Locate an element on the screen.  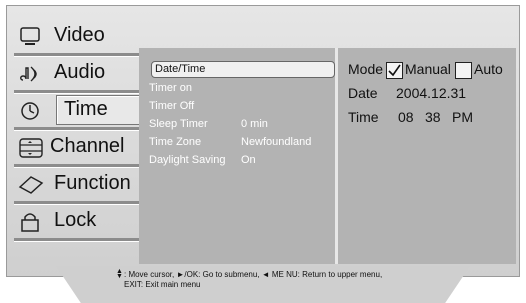
music-note-icon is located at coordinates (31, 74).